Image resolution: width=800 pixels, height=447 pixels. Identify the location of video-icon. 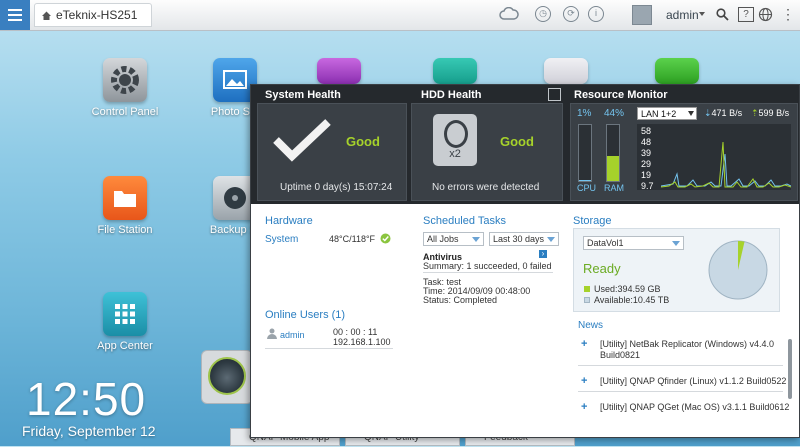
(455, 71).